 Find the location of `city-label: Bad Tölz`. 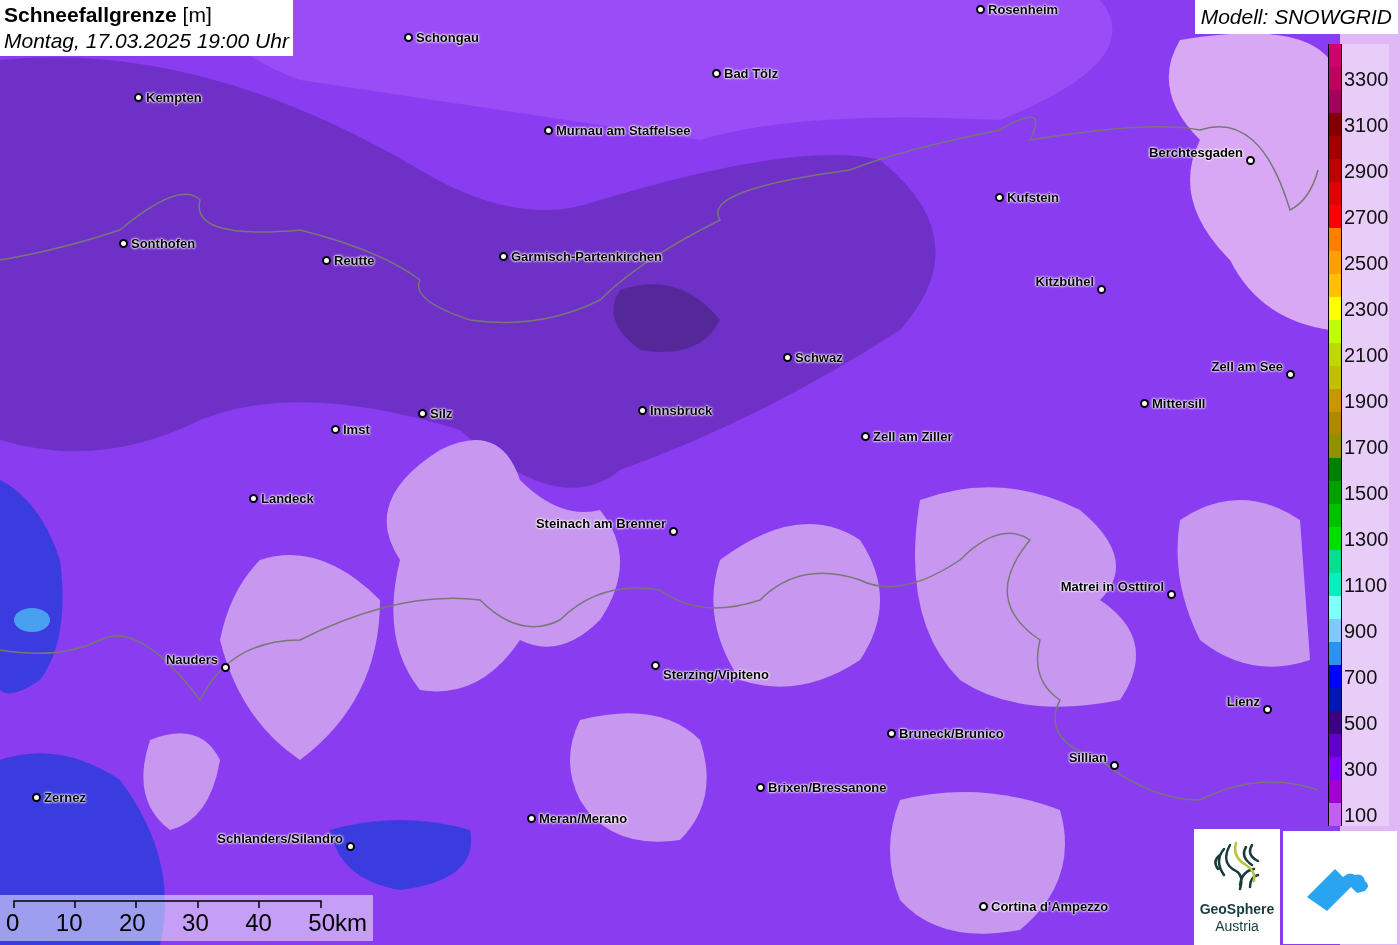

city-label: Bad Tölz is located at coordinates (751, 73).